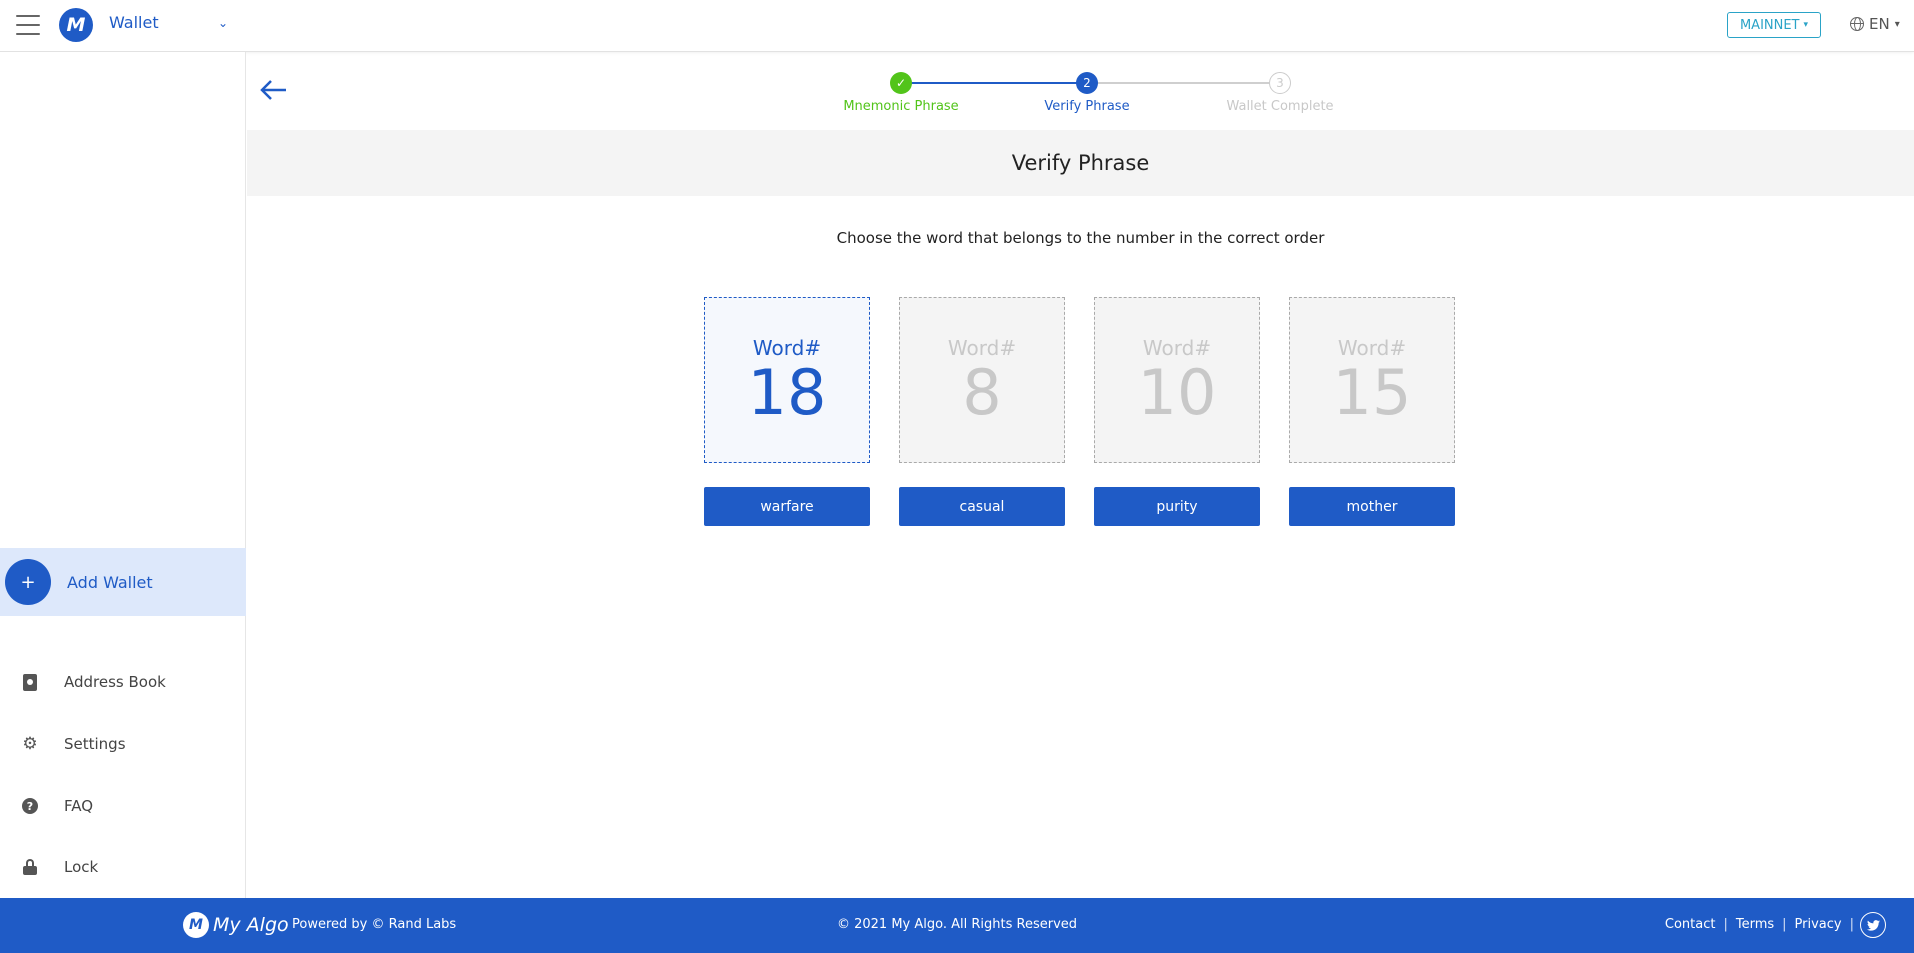 This screenshot has height=953, width=1914. Describe the element at coordinates (223, 23) in the screenshot. I see `wallet-chevron-down-icon: ⌄` at that location.